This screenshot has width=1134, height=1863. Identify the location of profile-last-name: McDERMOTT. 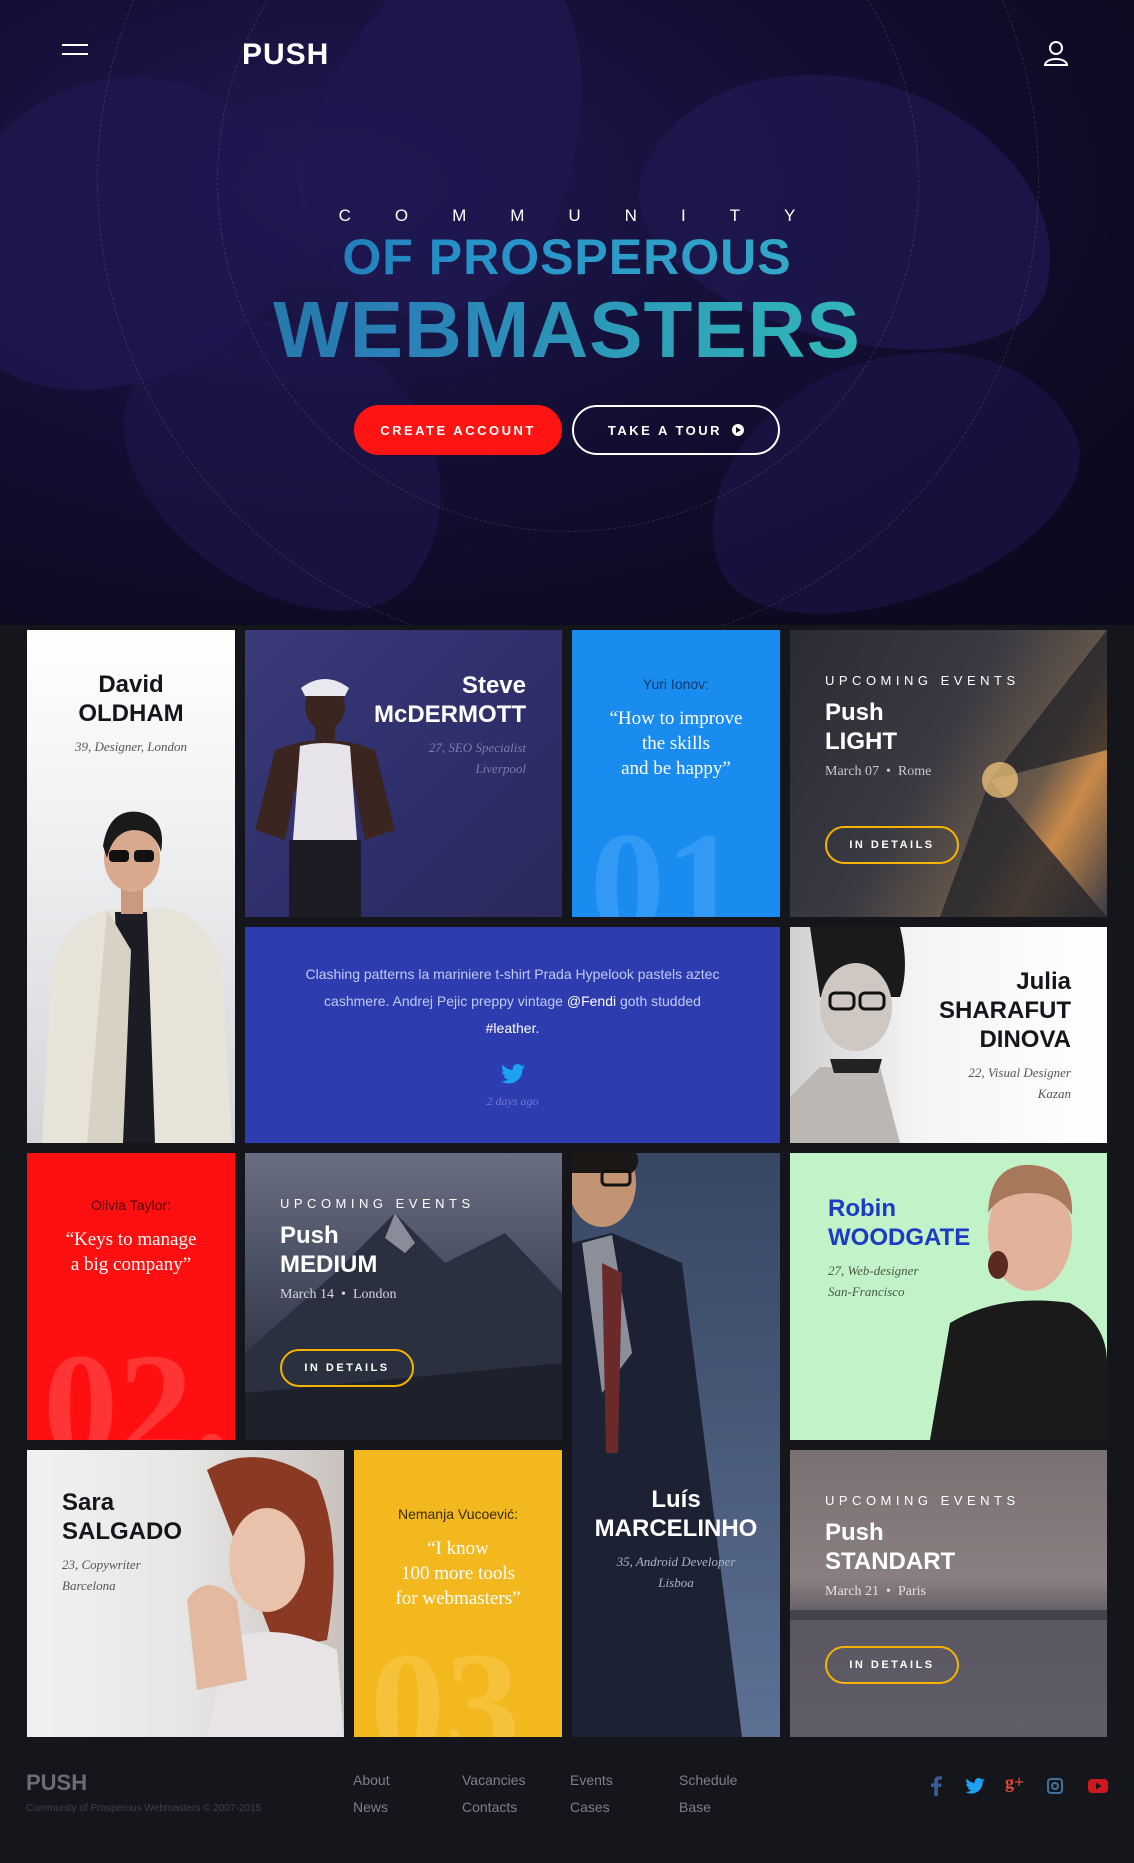
(450, 714).